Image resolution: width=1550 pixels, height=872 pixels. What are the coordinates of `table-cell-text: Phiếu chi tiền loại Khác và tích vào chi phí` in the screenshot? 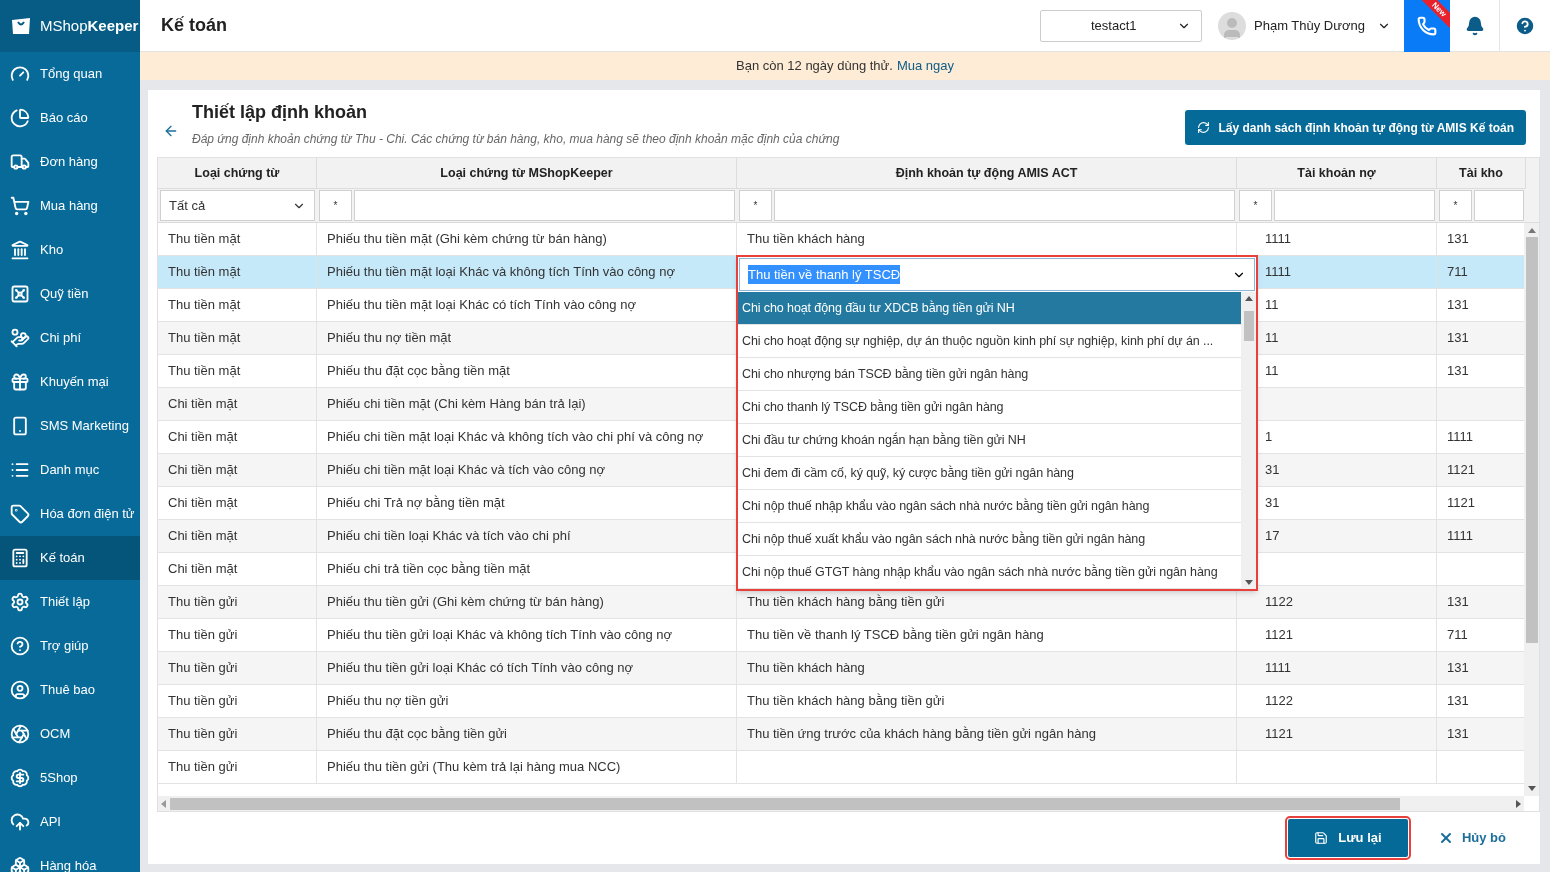 It's located at (449, 536).